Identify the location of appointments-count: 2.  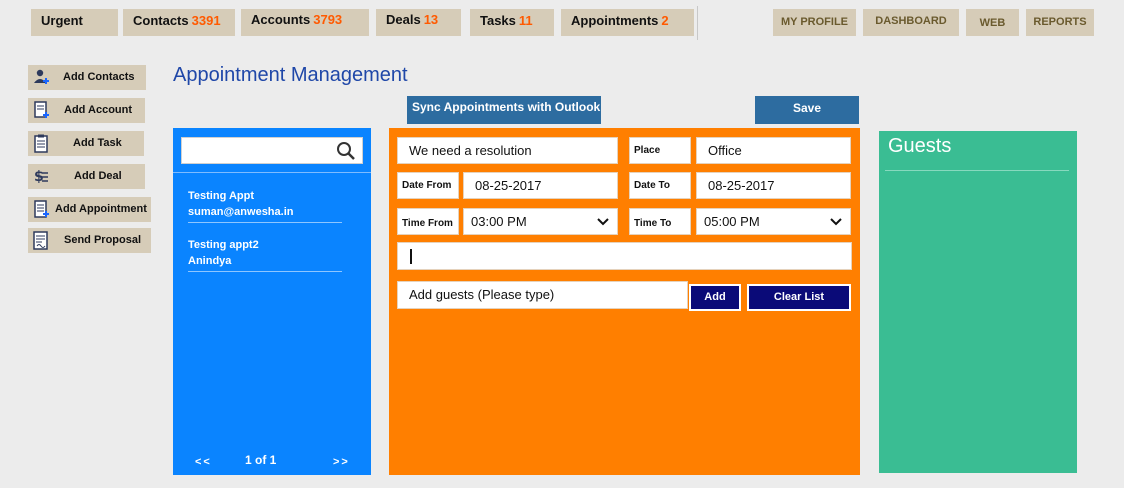
(665, 20).